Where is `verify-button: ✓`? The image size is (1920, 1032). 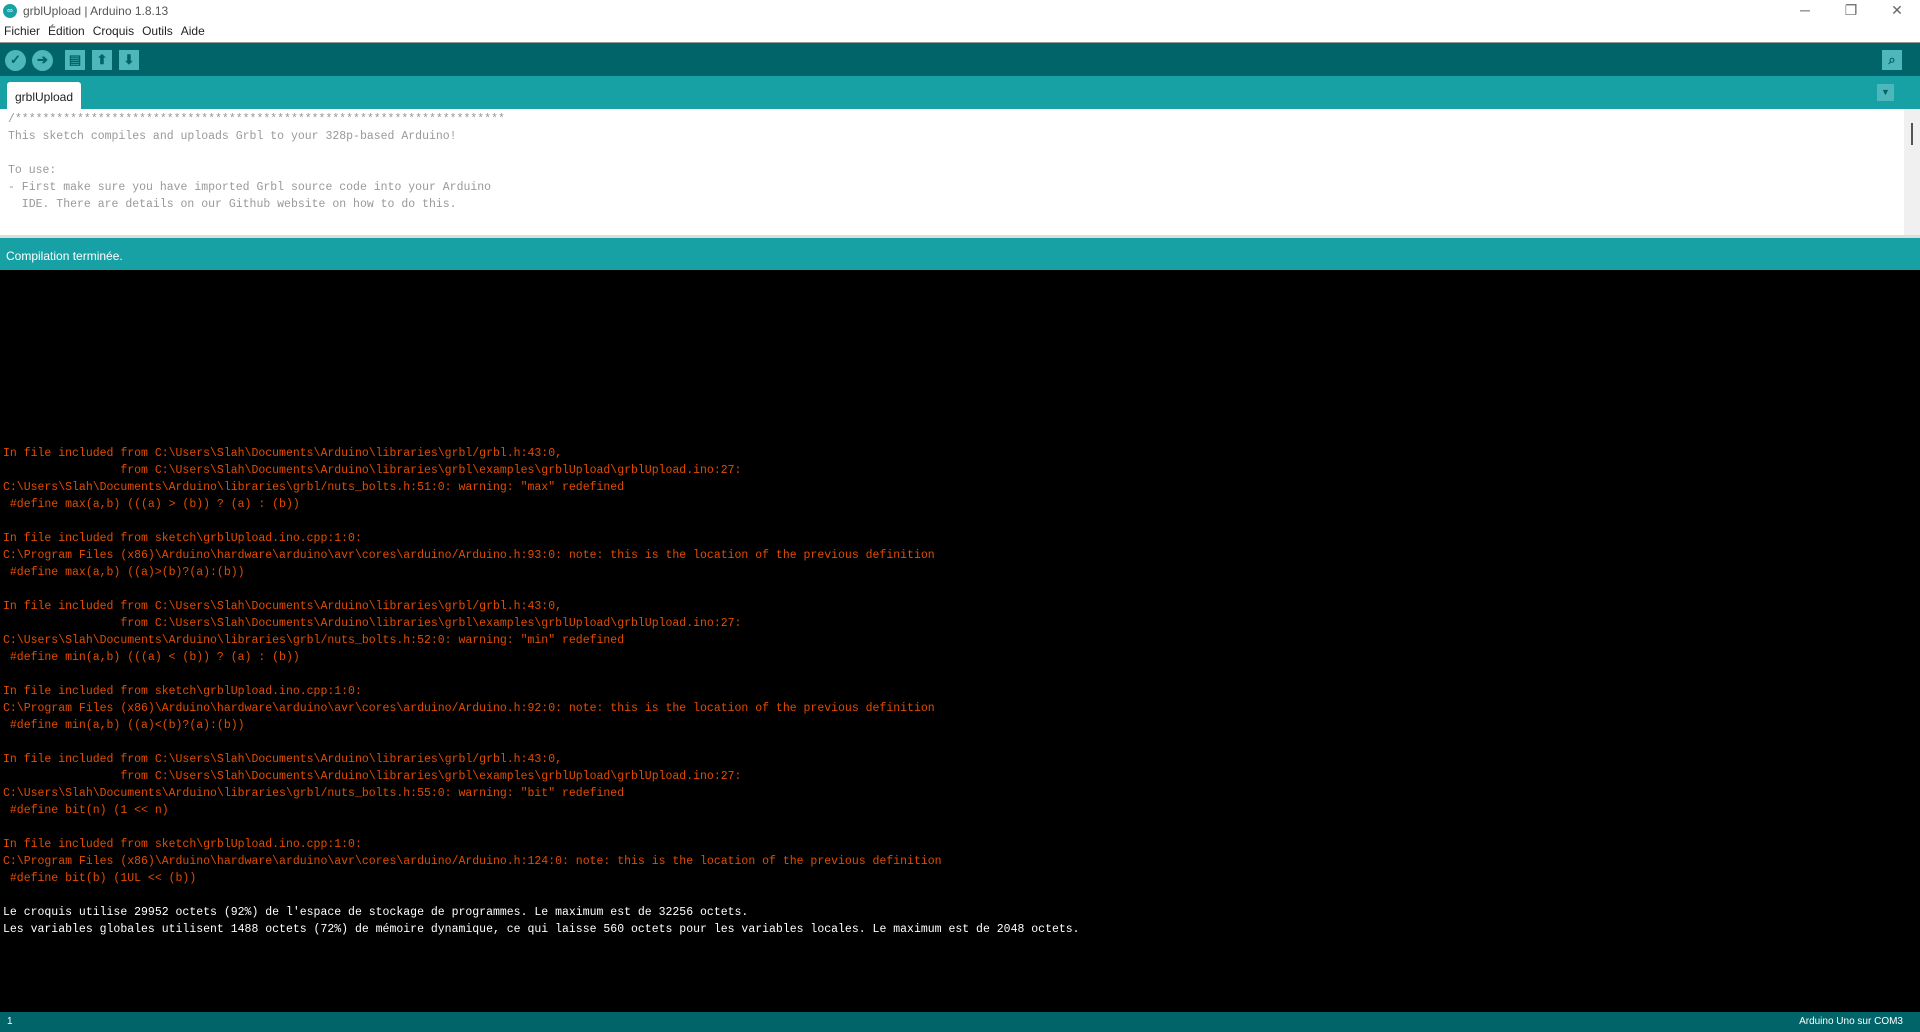 verify-button: ✓ is located at coordinates (15, 60).